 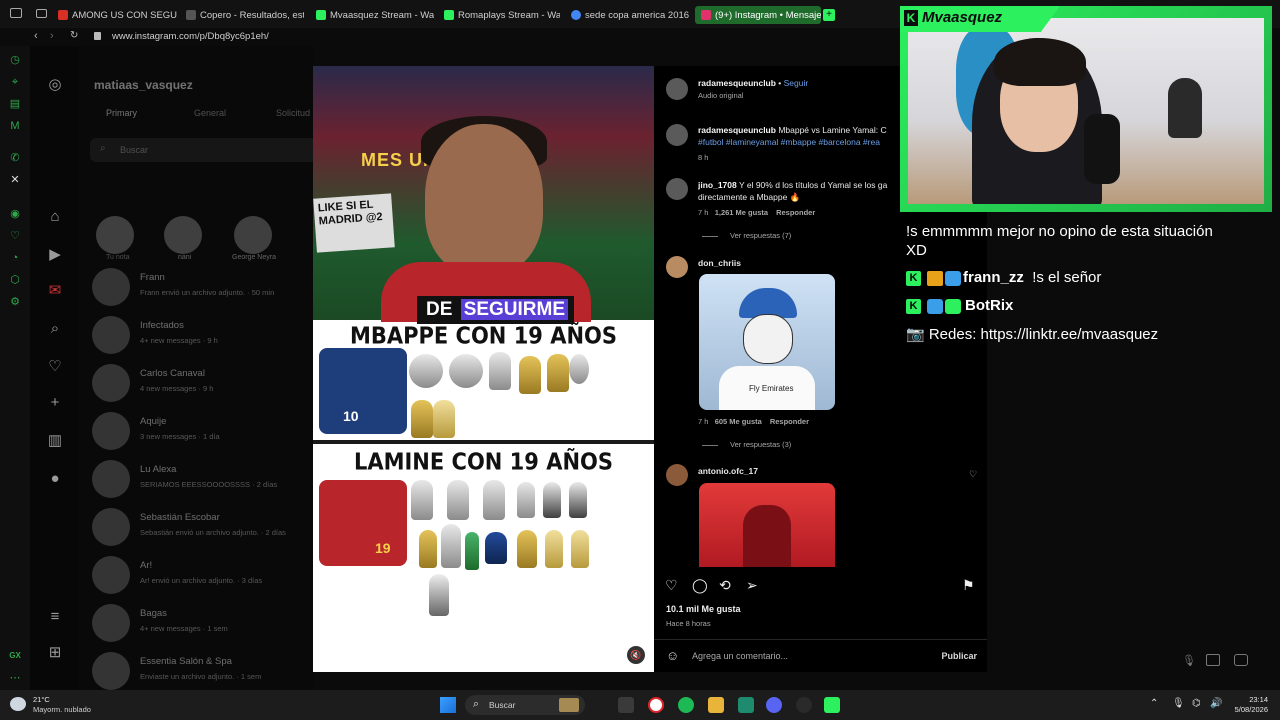 I want to click on more-icon: ⋯, so click(x=15, y=678).